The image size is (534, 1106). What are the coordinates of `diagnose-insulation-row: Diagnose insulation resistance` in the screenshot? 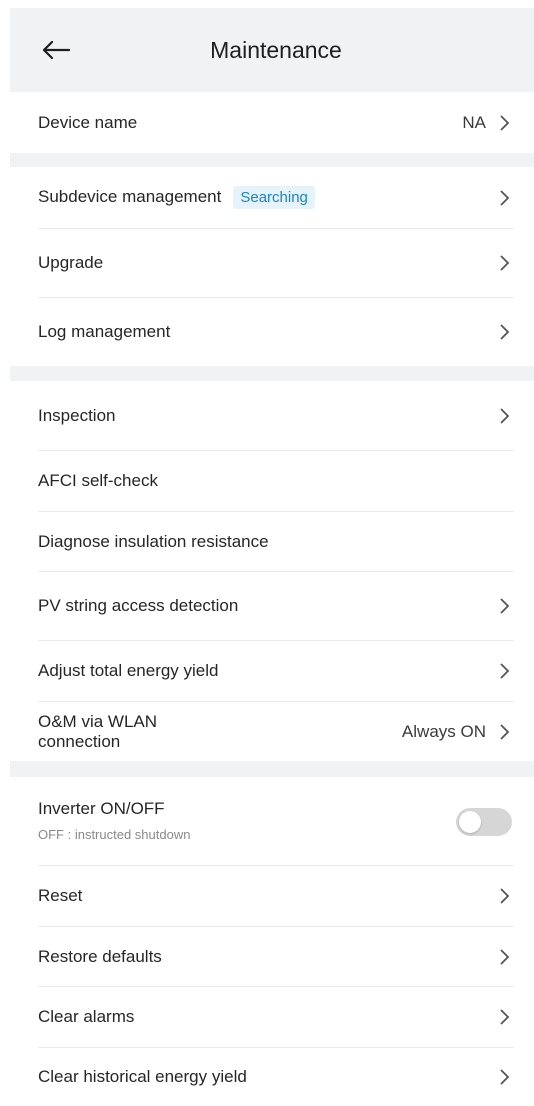 It's located at (272, 541).